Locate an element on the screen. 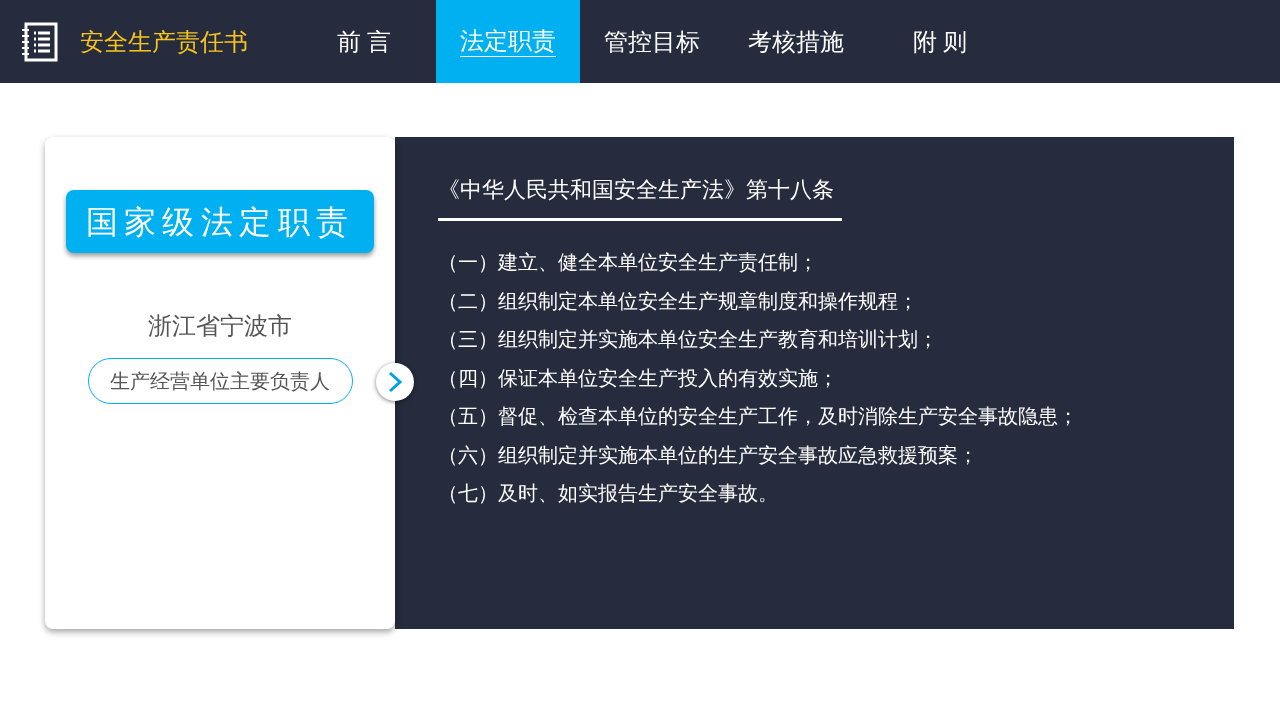  nav-tab: 前 言 is located at coordinates (364, 41).